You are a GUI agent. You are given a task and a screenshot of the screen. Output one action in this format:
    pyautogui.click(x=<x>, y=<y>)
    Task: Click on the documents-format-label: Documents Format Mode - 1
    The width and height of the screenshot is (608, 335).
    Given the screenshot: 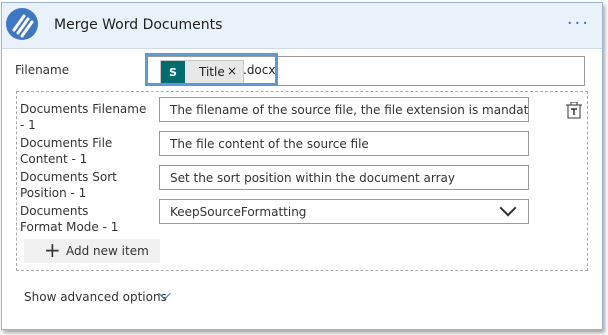 What is the action you would take?
    pyautogui.click(x=69, y=219)
    